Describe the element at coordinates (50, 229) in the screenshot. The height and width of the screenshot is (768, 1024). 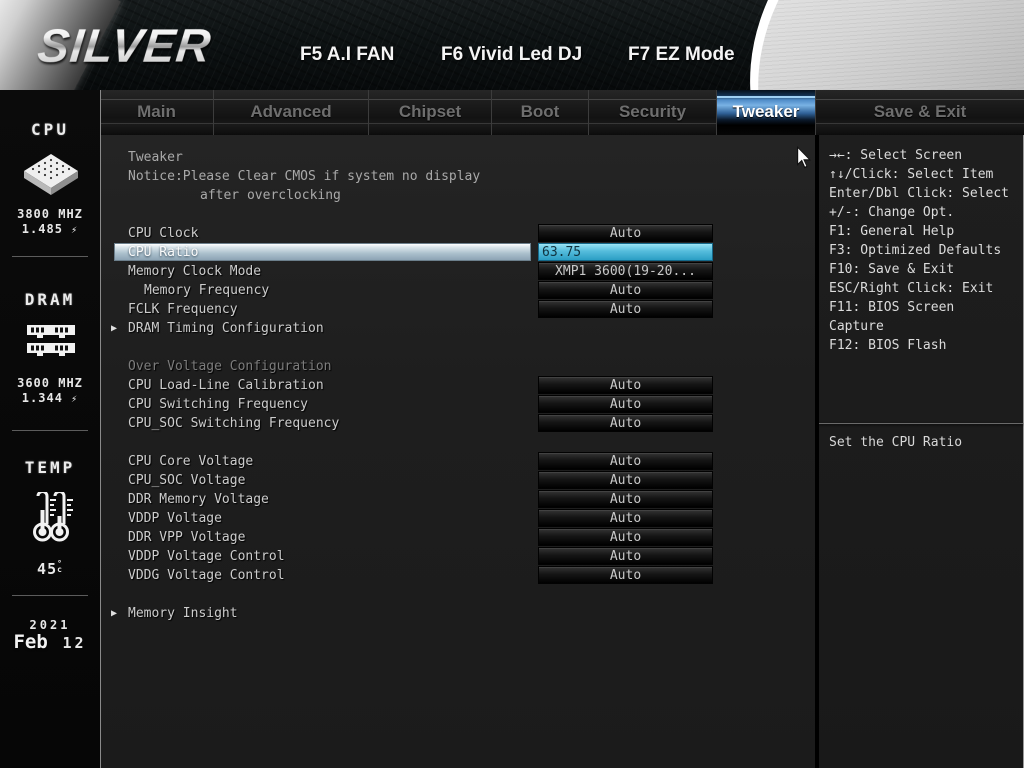
I see `cpu-voltage: 1.485 ⚡` at that location.